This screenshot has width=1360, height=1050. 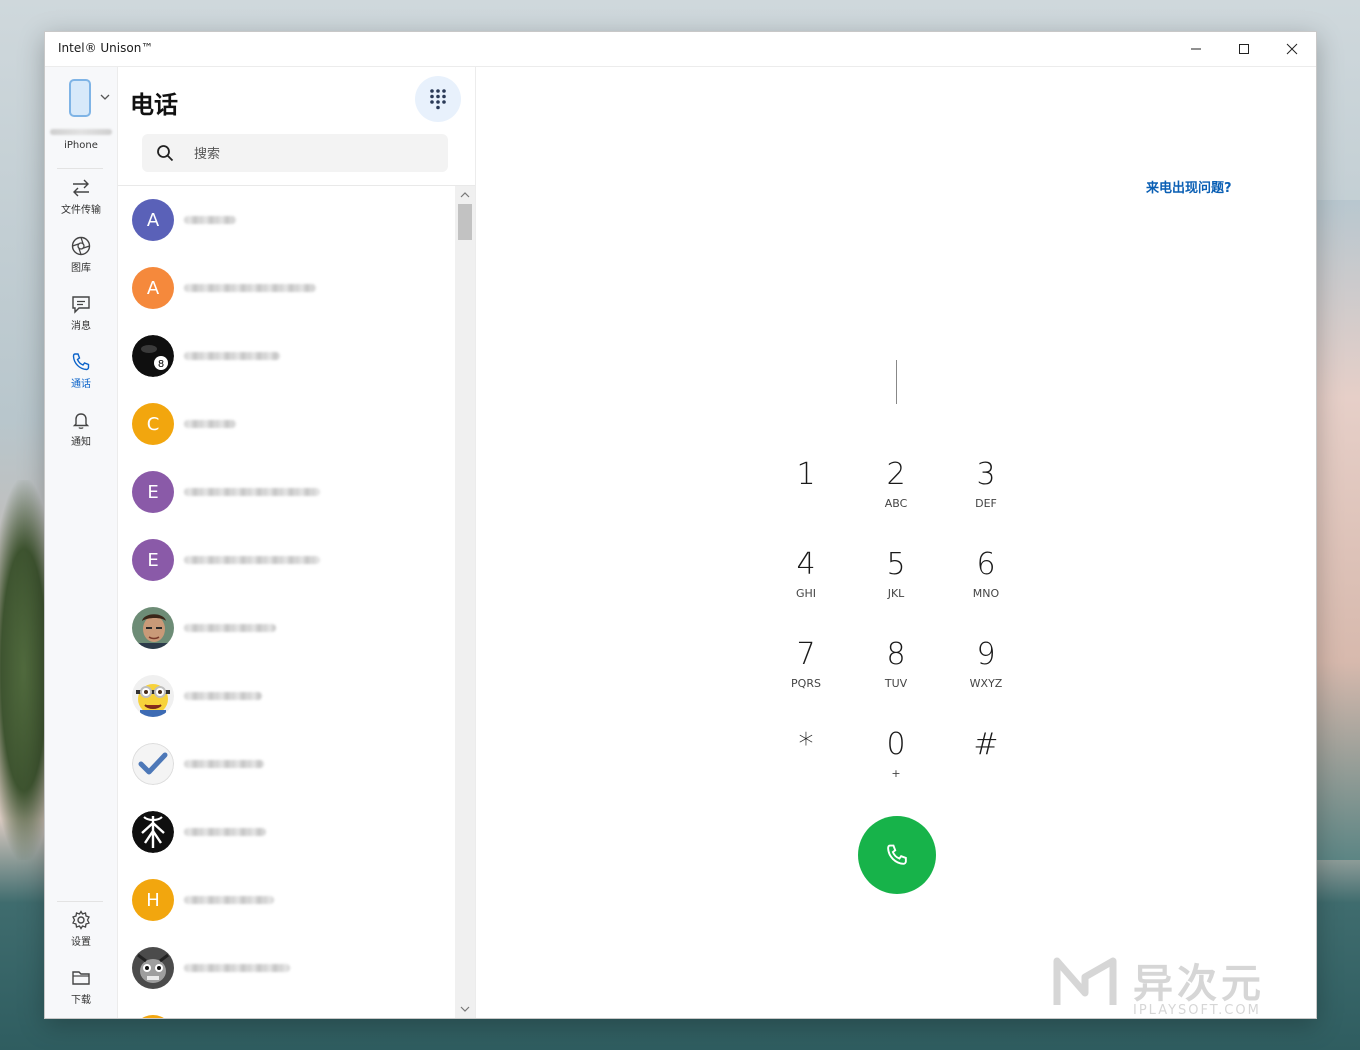 What do you see at coordinates (314, 154) in the screenshot?
I see `search-input` at bounding box center [314, 154].